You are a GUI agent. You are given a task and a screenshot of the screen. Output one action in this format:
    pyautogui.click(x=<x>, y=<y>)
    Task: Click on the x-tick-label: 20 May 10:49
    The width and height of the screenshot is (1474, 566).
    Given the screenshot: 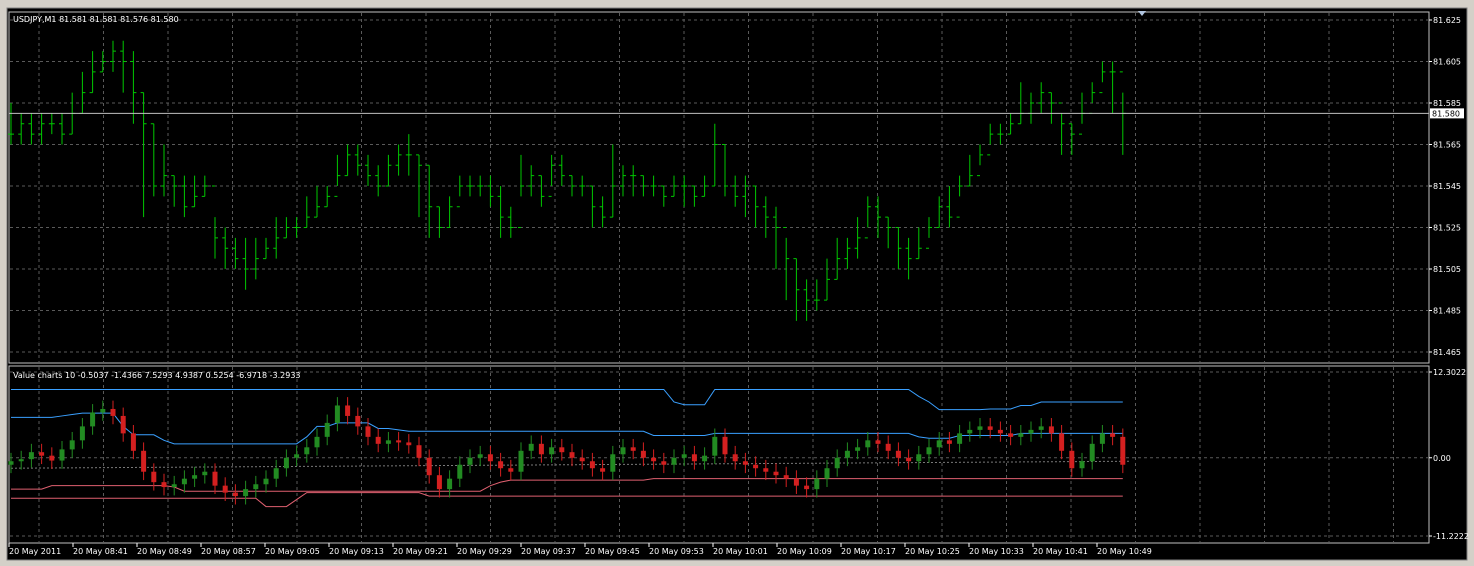 What is the action you would take?
    pyautogui.click(x=1124, y=551)
    